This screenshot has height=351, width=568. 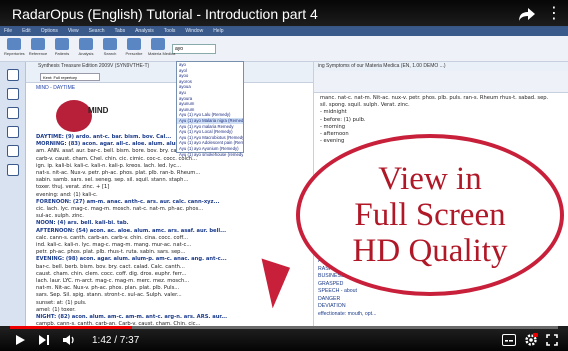 I want to click on toolbar-button: Search, so click(x=110, y=49).